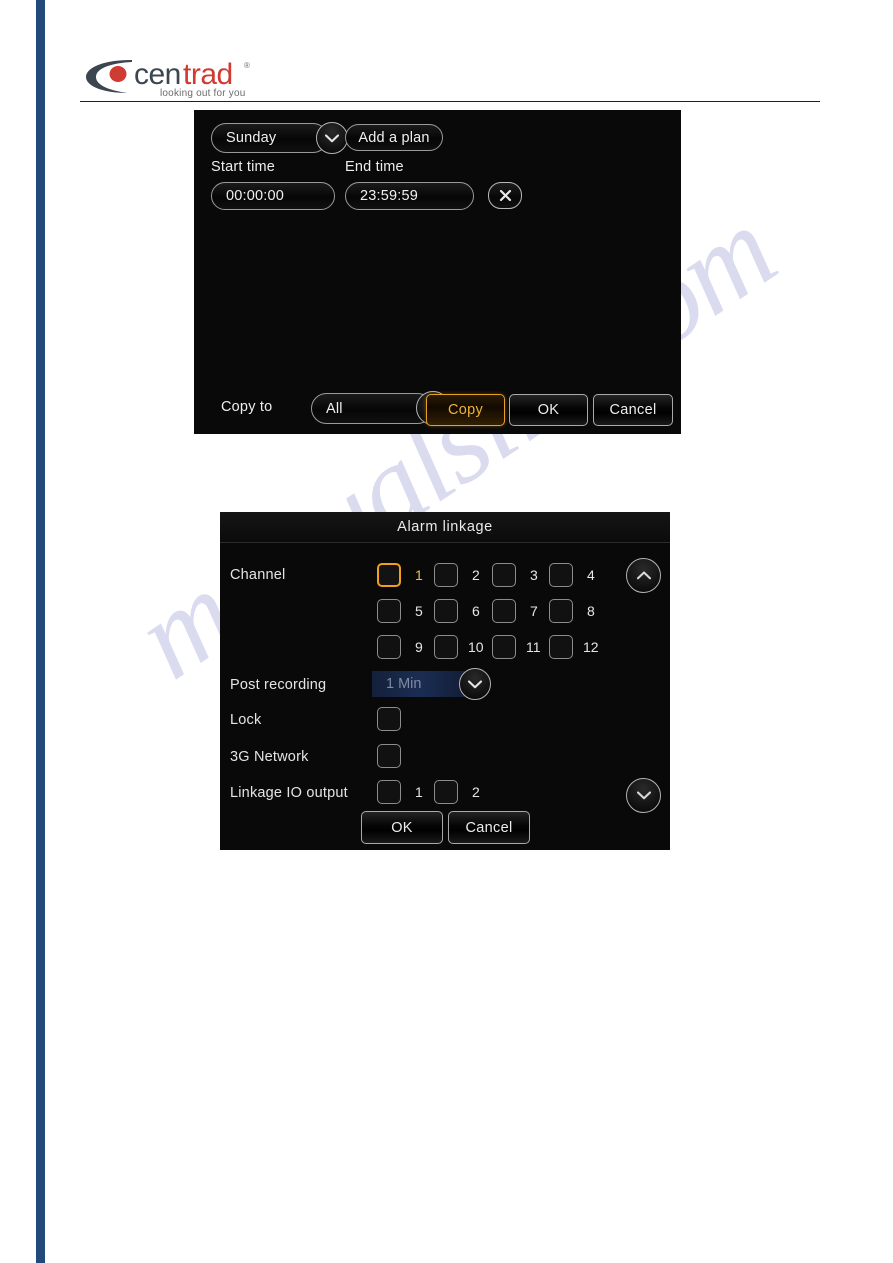  I want to click on schedule-ok-label: OK, so click(548, 410).